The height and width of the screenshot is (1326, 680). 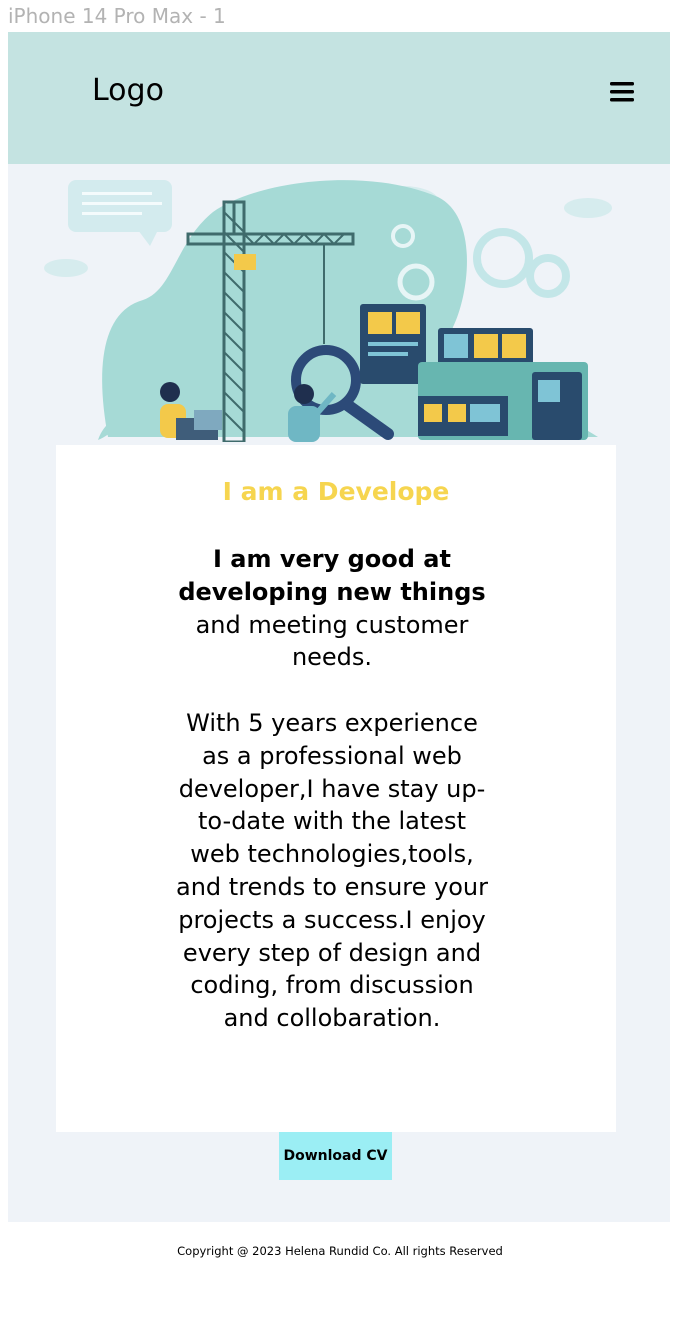 I want to click on speech-bubble-icon, so click(x=120, y=213).